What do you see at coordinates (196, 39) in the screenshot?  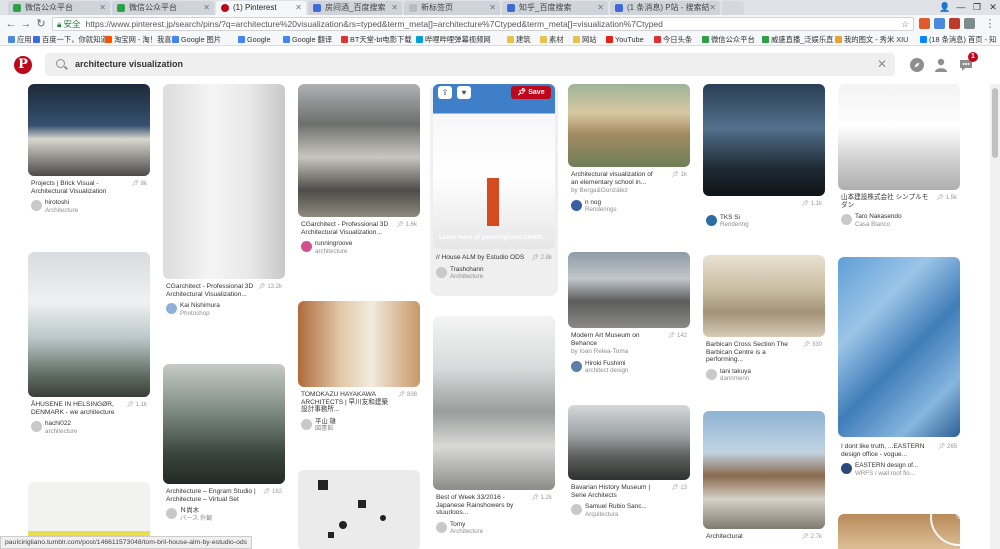 I see `bookmark-item: Google 图片` at bounding box center [196, 39].